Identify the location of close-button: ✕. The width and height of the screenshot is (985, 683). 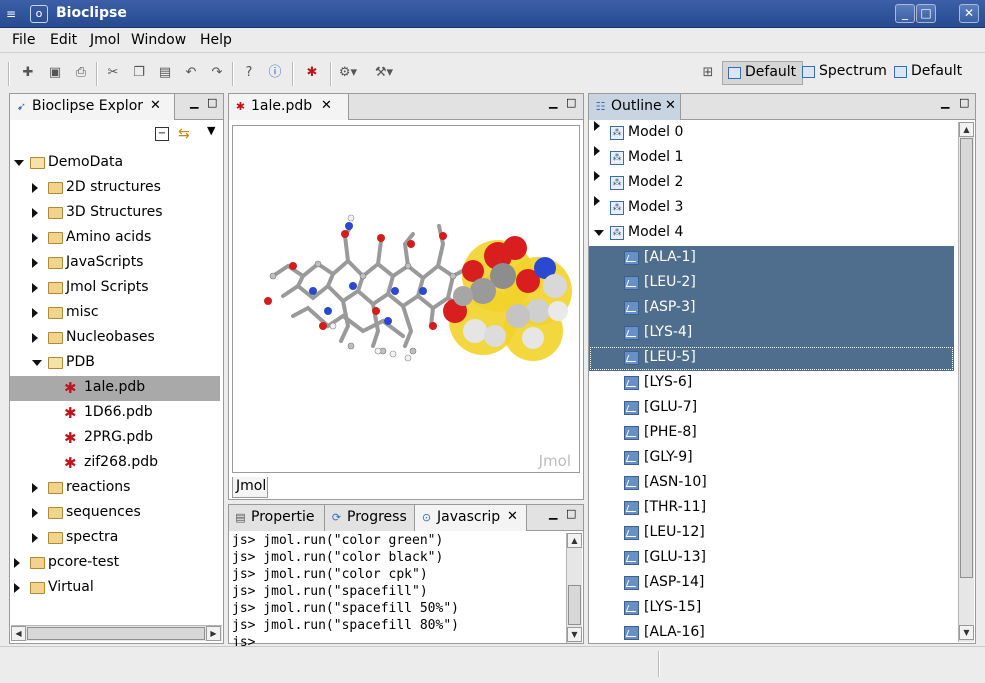
(969, 13).